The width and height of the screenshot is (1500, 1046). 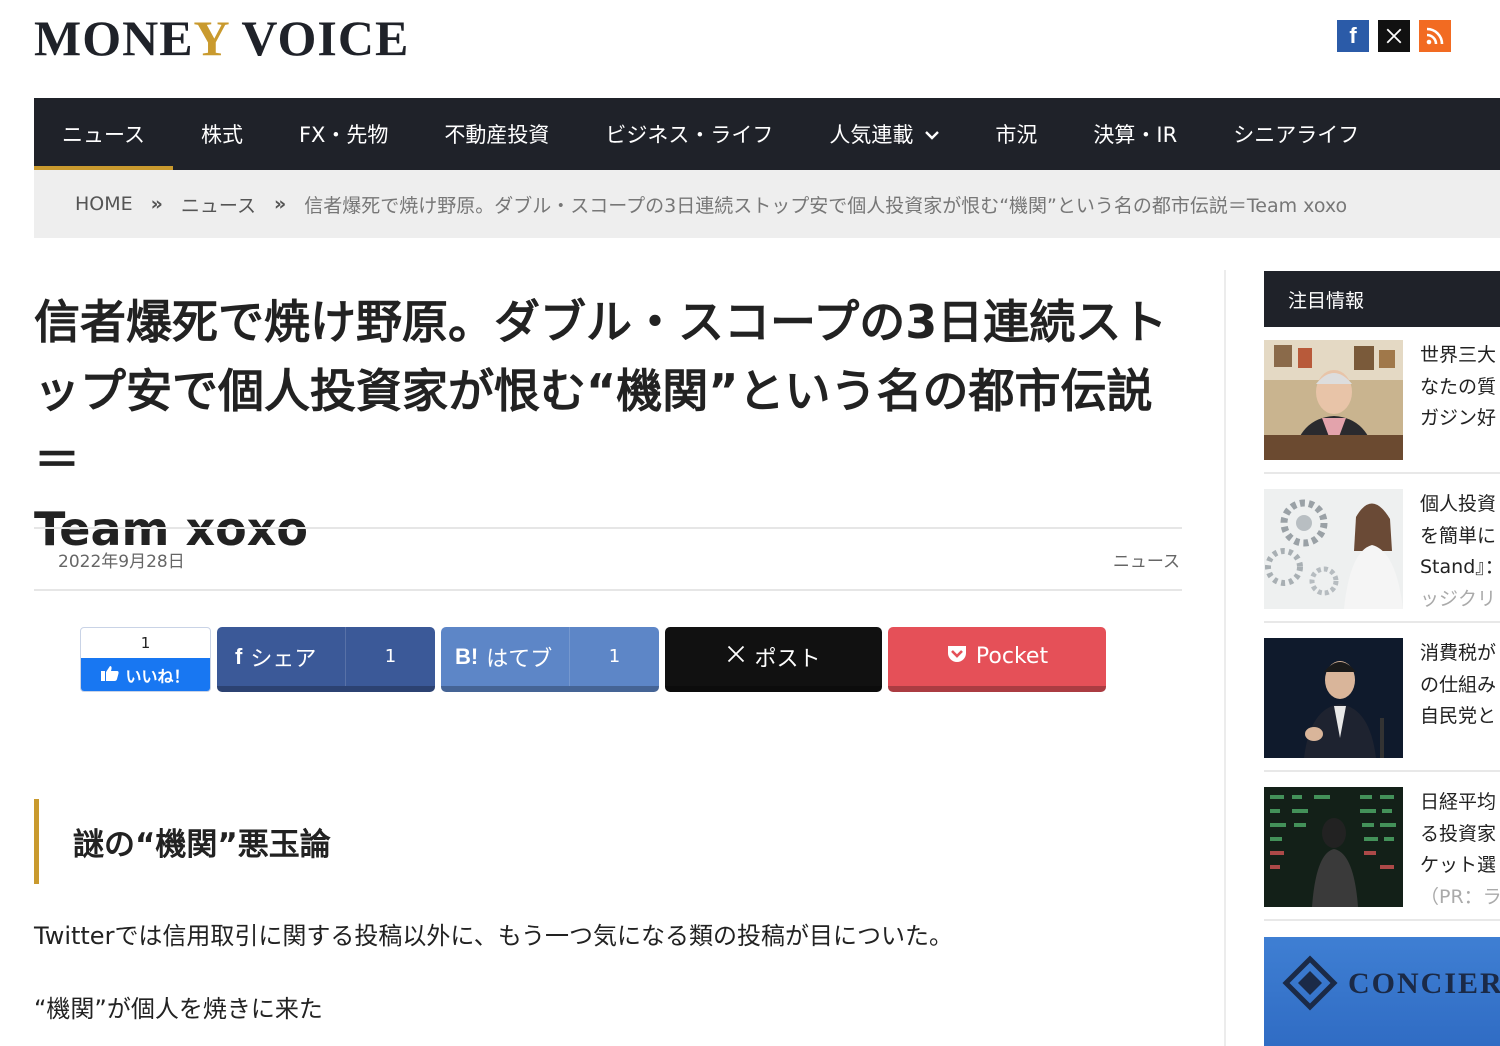 What do you see at coordinates (1460, 896) in the screenshot?
I see `pr-label: （PR：ラ` at bounding box center [1460, 896].